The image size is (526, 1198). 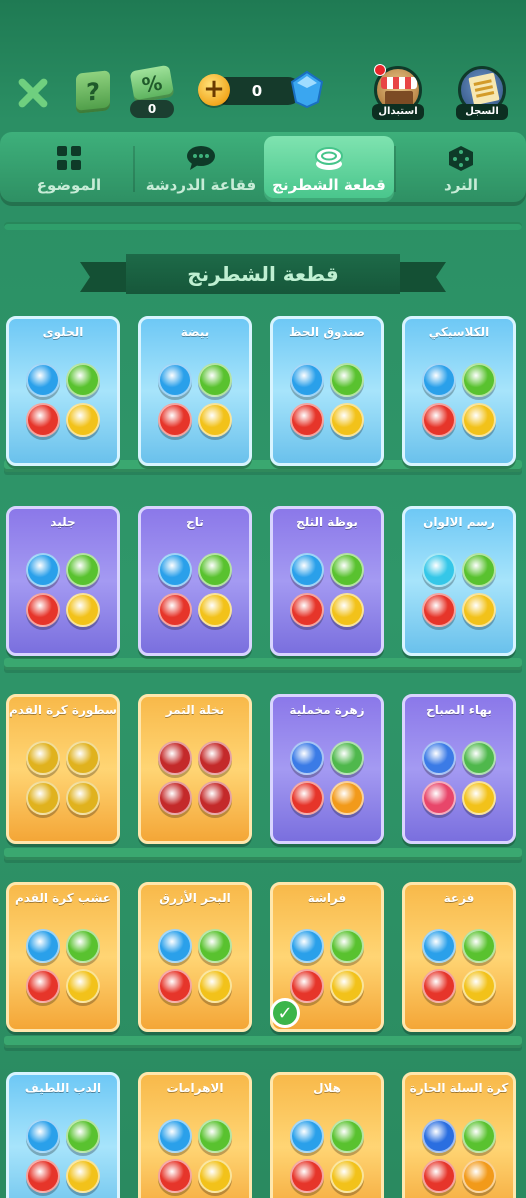 What do you see at coordinates (63, 898) in the screenshot?
I see `card-title: عشب كرة القدم` at bounding box center [63, 898].